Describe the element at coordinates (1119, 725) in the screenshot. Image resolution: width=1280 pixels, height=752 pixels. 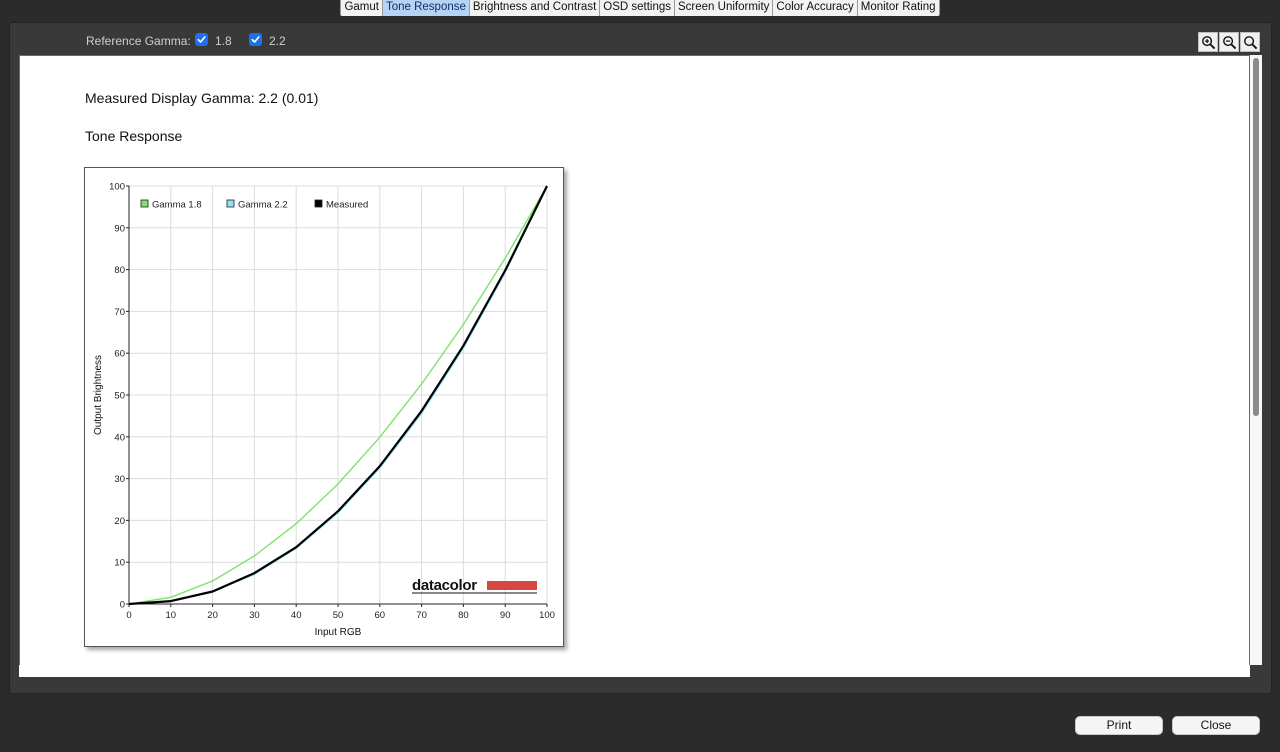
I see `print-button: Print` at that location.